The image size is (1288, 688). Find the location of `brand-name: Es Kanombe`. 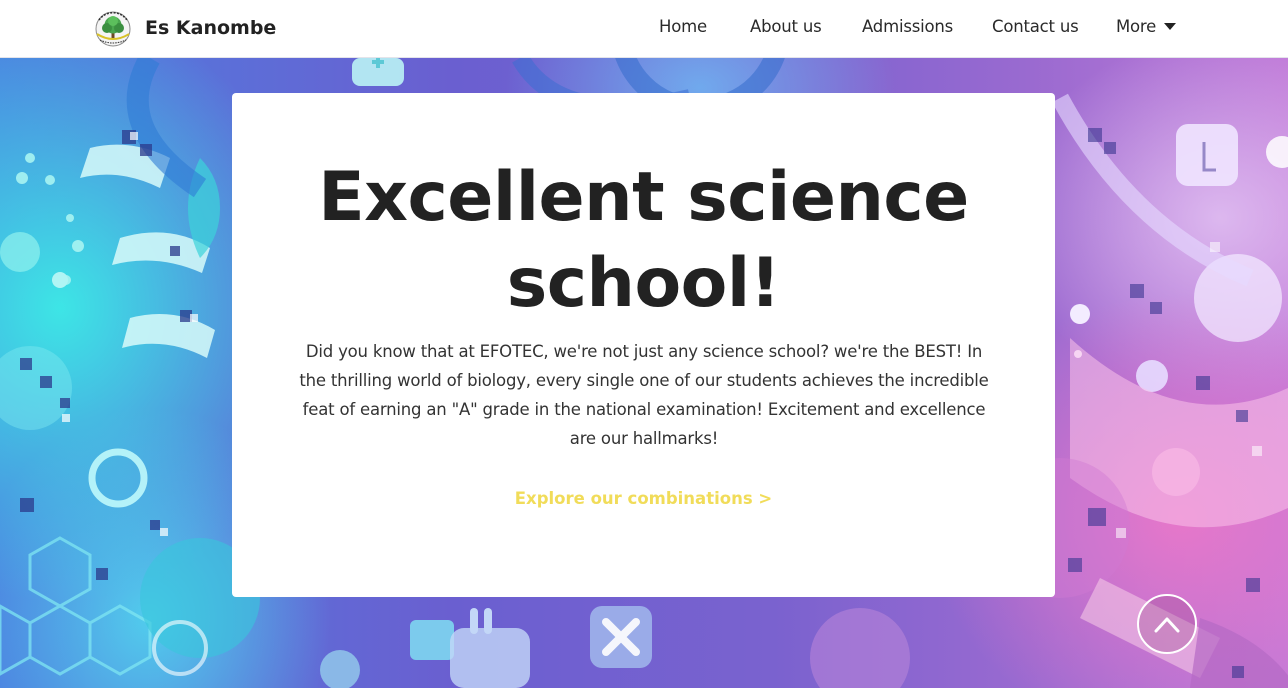

brand-name: Es Kanombe is located at coordinates (210, 28).